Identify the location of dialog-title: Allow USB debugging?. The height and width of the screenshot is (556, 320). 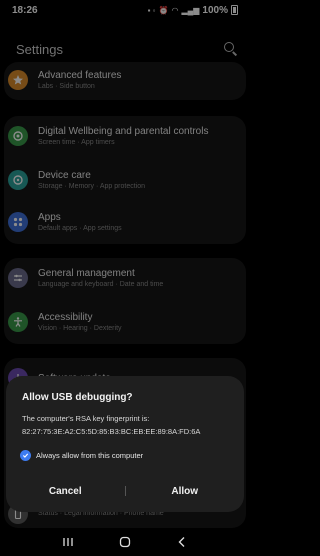
(77, 397).